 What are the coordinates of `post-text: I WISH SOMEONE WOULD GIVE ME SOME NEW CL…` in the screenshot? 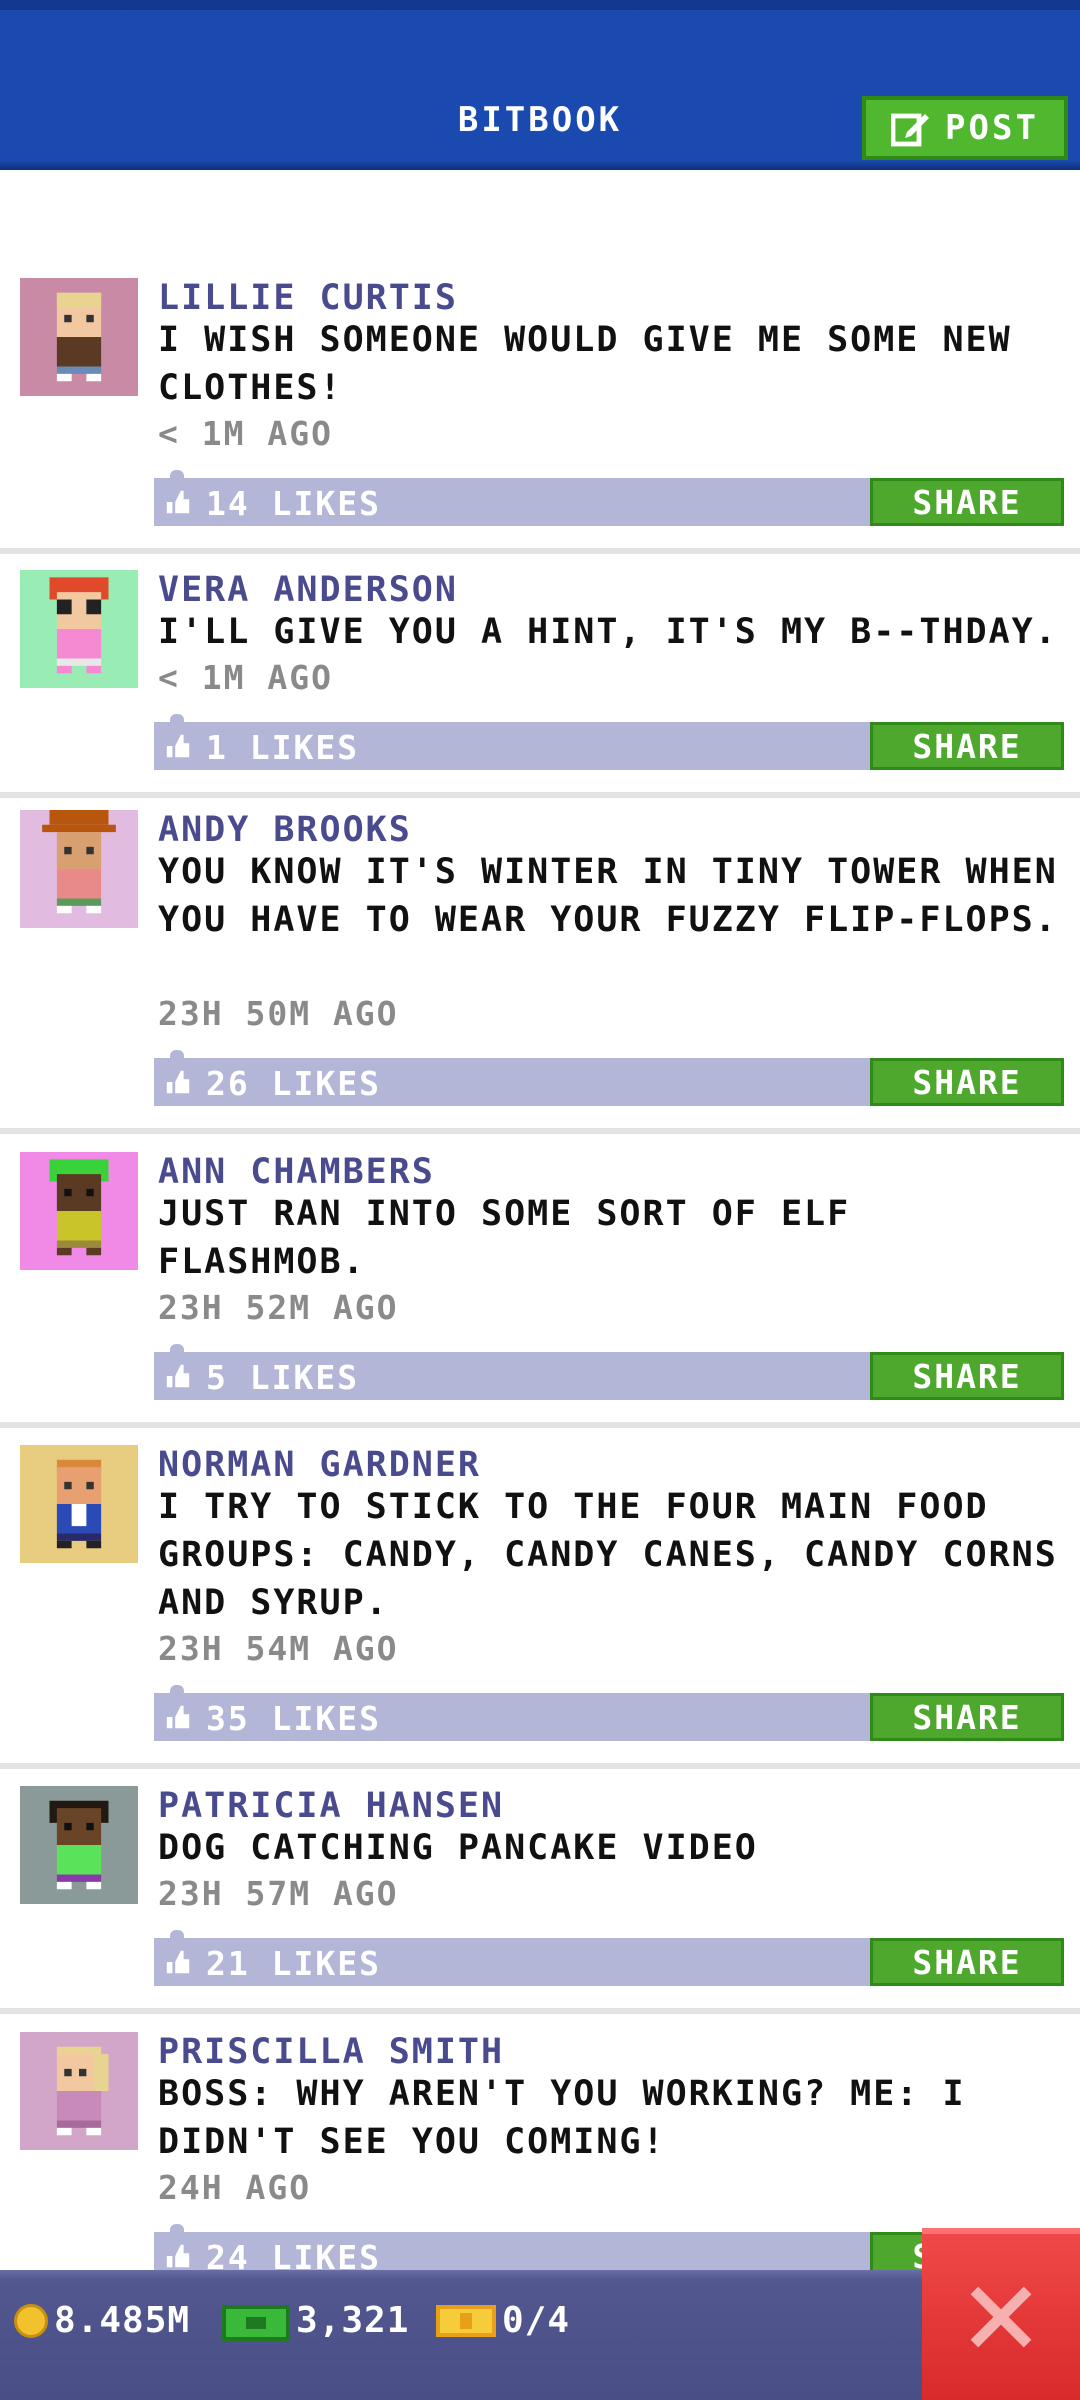 It's located at (585, 364).